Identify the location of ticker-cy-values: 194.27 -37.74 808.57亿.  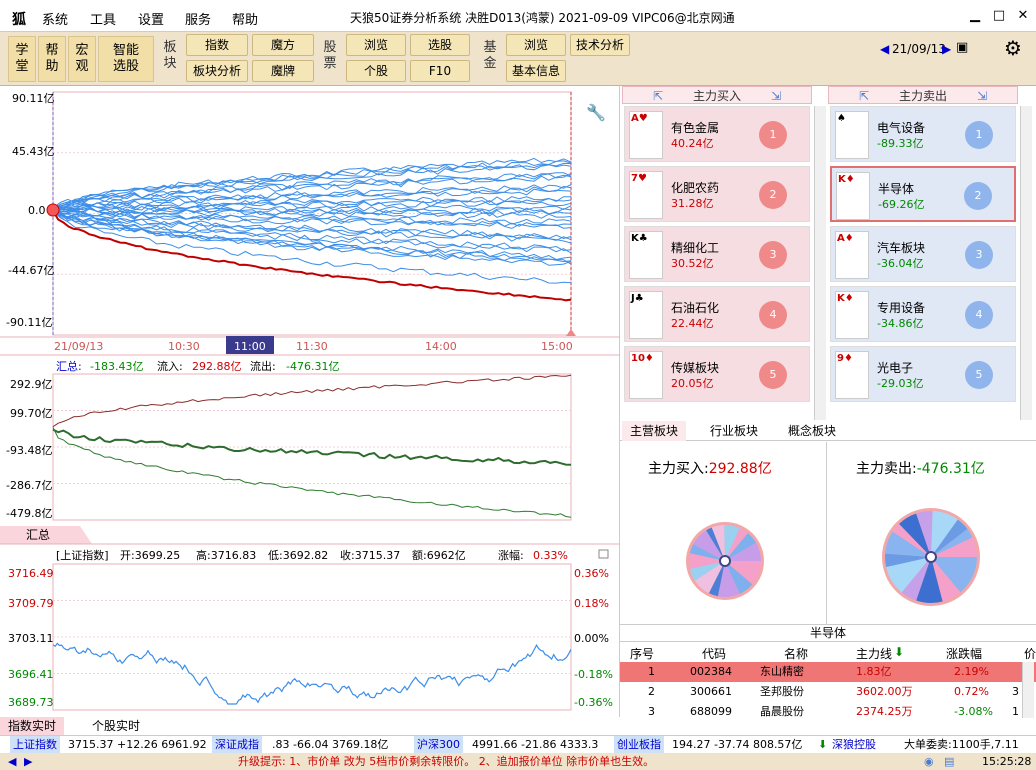
(737, 744).